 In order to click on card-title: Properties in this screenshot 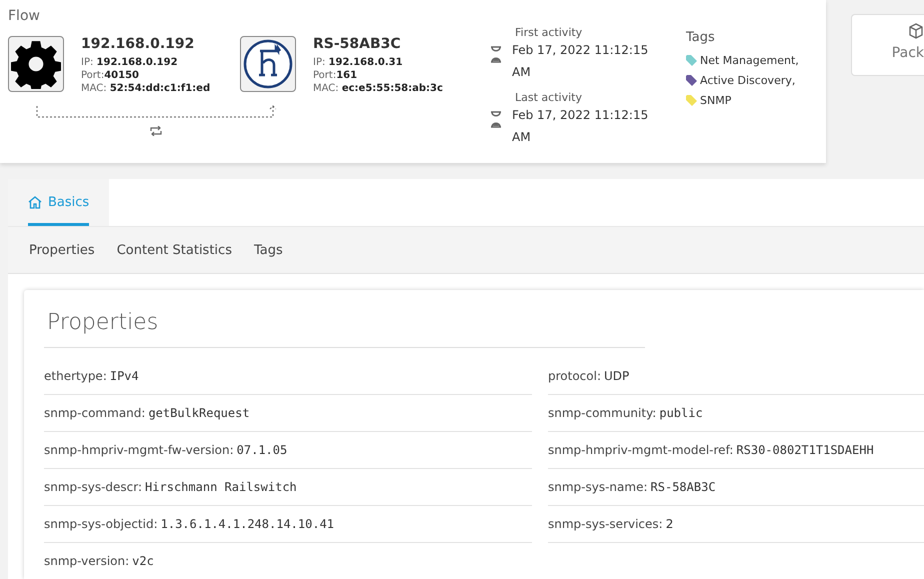, I will do `click(344, 329)`.